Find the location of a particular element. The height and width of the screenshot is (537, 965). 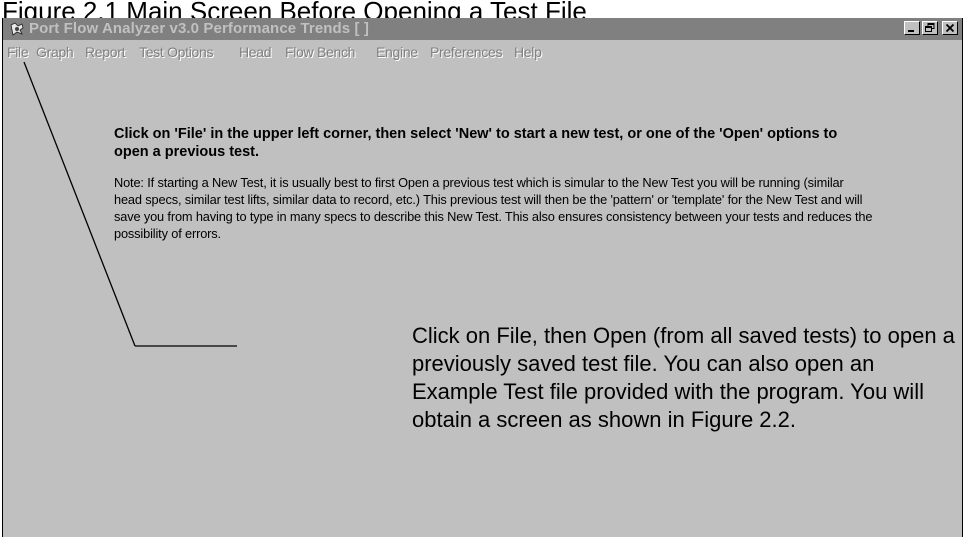

restore-button is located at coordinates (930, 28).